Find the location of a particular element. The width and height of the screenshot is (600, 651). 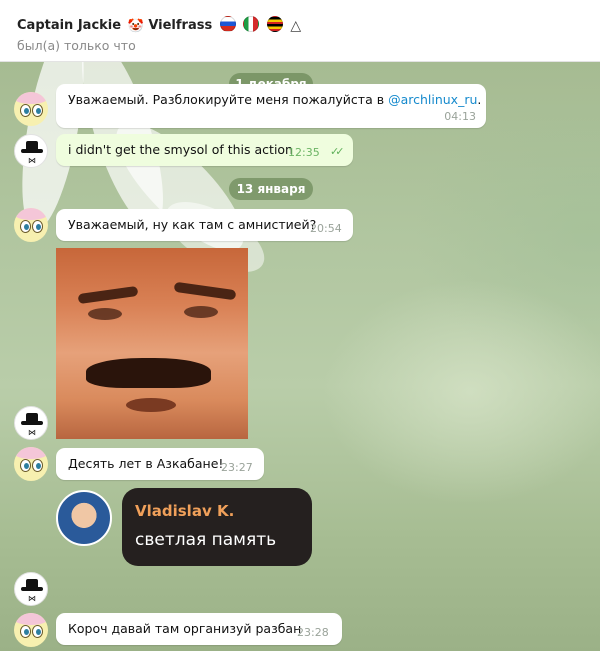

message-text: Уважаемый, ну как там с амнистией? is located at coordinates (192, 224).